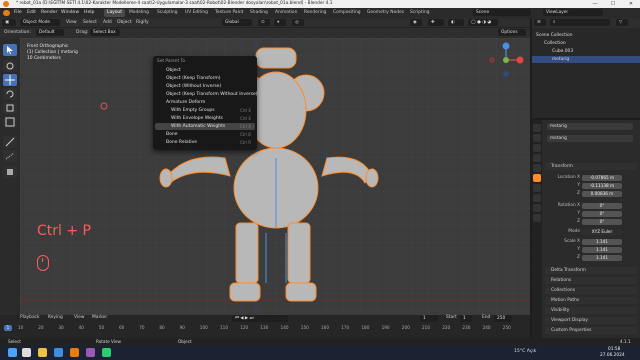  What do you see at coordinates (580, 22) in the screenshot?
I see `outliner-search: ⌕` at bounding box center [580, 22].